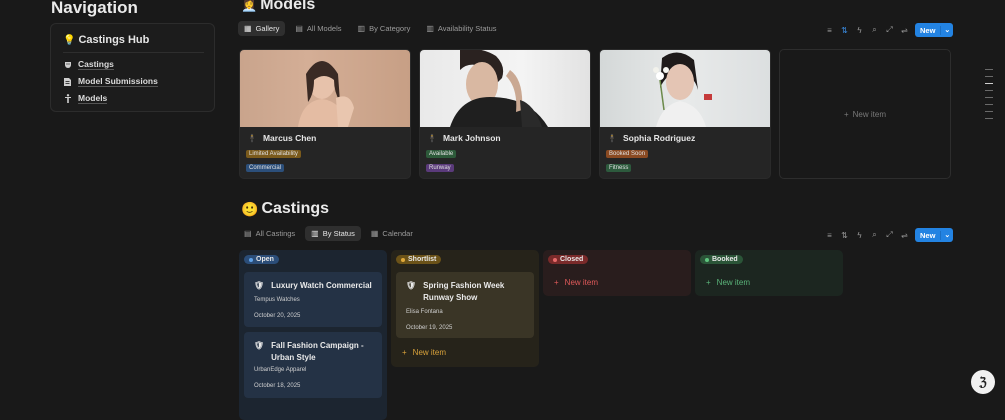  What do you see at coordinates (440, 168) in the screenshot?
I see `category-tag: Runway` at bounding box center [440, 168].